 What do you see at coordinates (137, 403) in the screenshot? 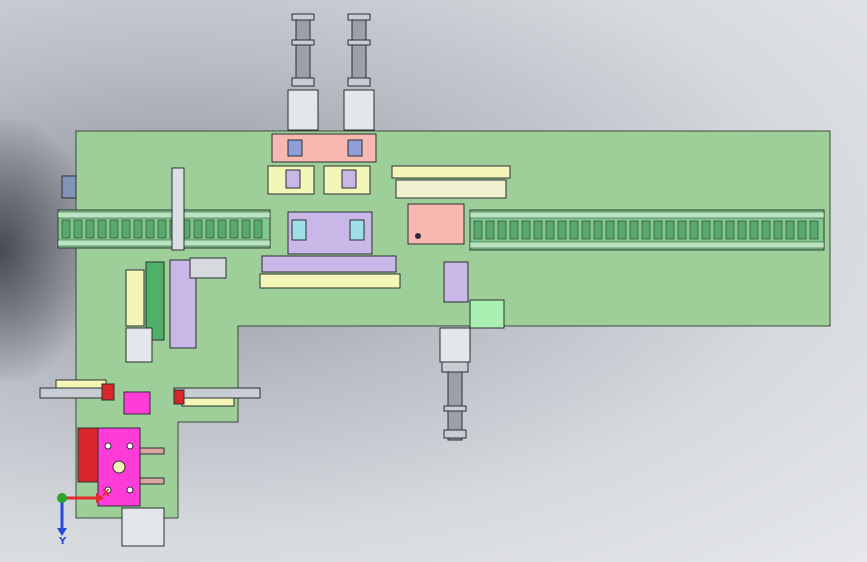
I see `magenta-block-small` at bounding box center [137, 403].